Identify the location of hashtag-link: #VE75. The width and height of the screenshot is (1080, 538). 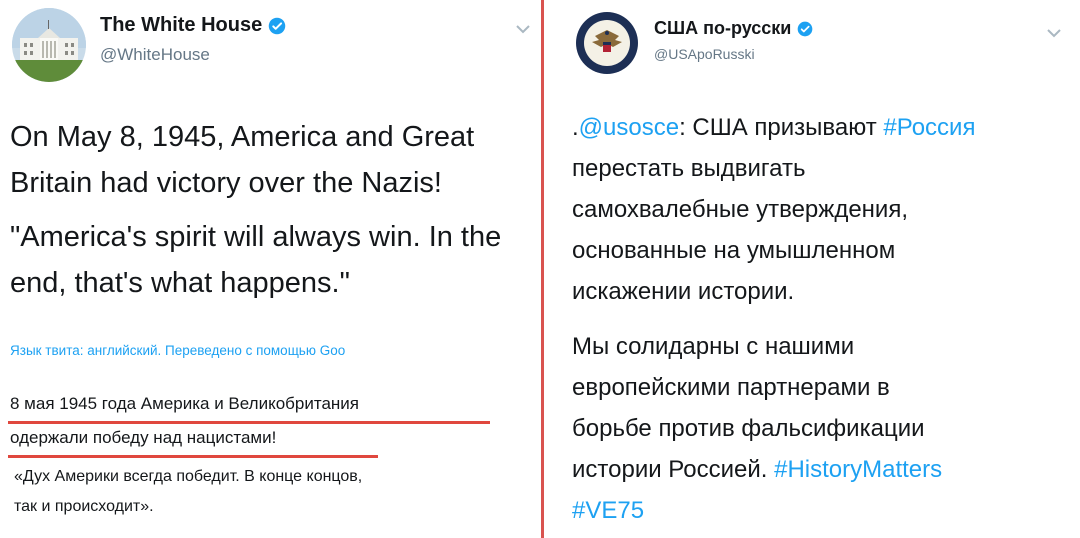
(608, 510).